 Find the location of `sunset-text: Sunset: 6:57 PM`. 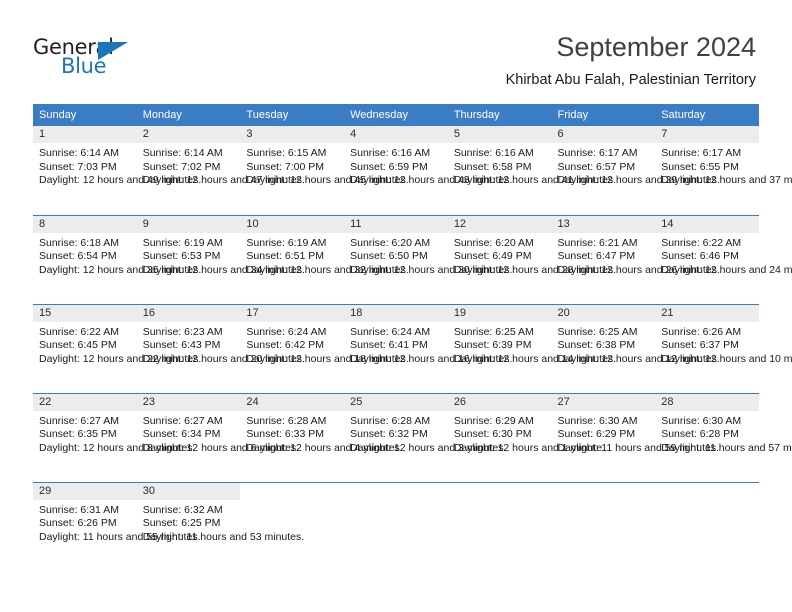

sunset-text: Sunset: 6:57 PM is located at coordinates (596, 166).